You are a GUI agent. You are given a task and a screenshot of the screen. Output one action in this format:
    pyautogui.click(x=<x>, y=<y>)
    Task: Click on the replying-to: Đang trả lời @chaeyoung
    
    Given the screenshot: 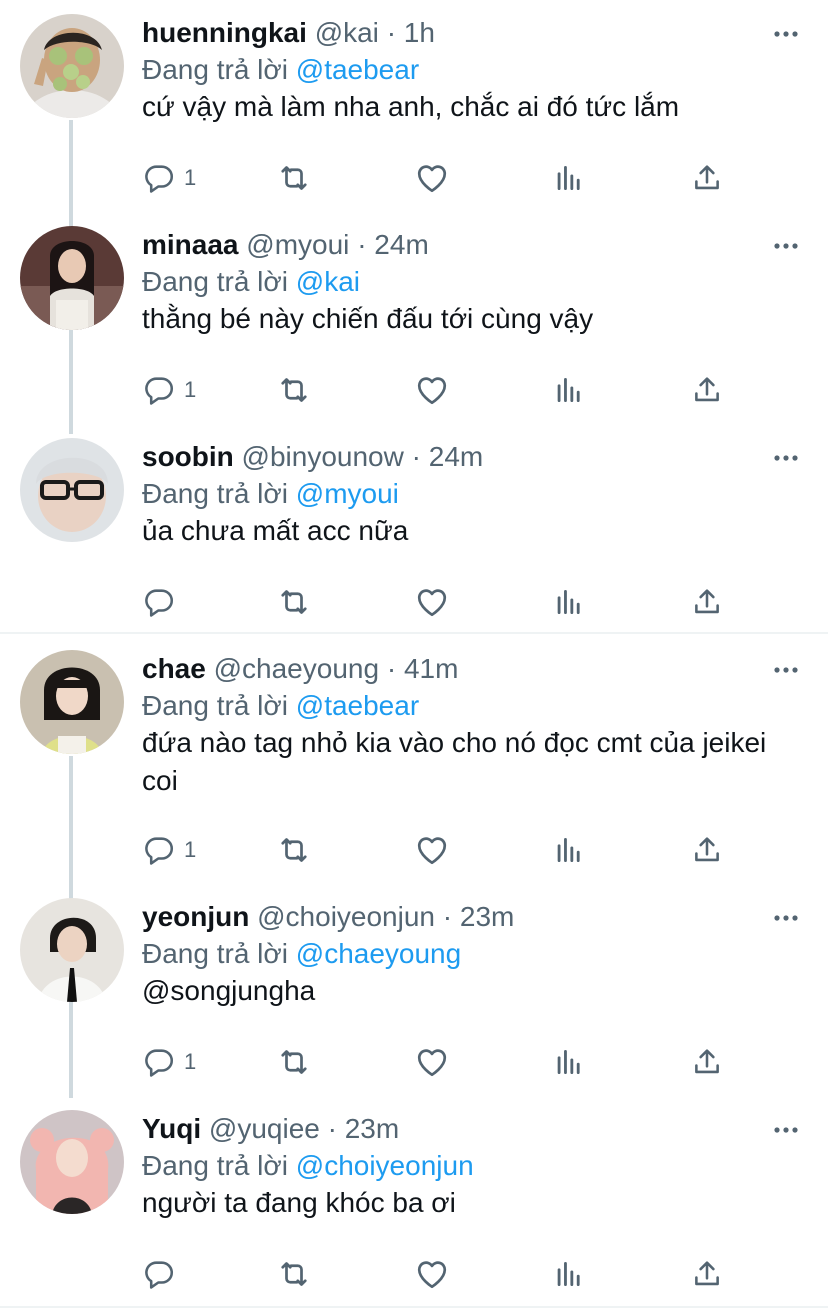 What is the action you would take?
    pyautogui.click(x=301, y=954)
    